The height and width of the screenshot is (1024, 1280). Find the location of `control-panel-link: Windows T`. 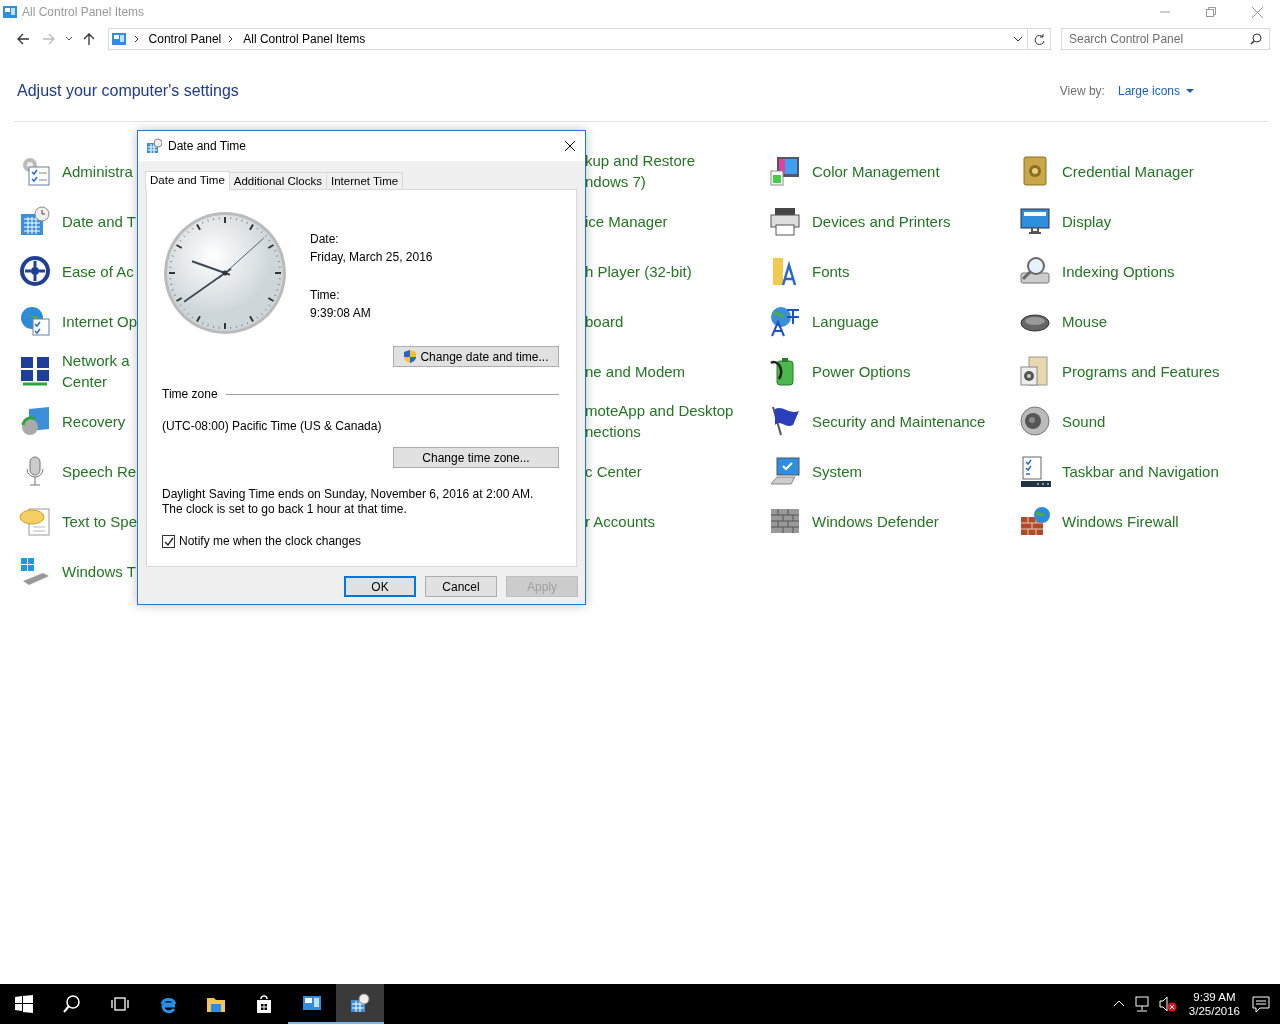

control-panel-link: Windows T is located at coordinates (99, 571).